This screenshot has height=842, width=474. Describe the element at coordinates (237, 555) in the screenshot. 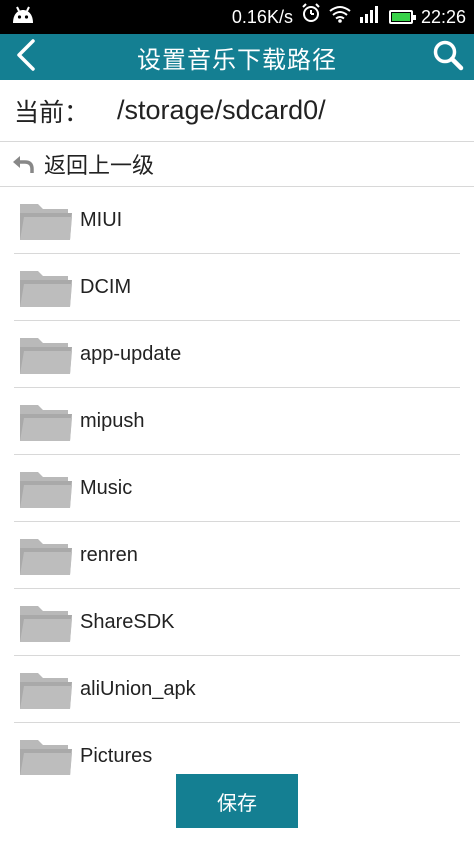

I see `folder-item: renren` at that location.